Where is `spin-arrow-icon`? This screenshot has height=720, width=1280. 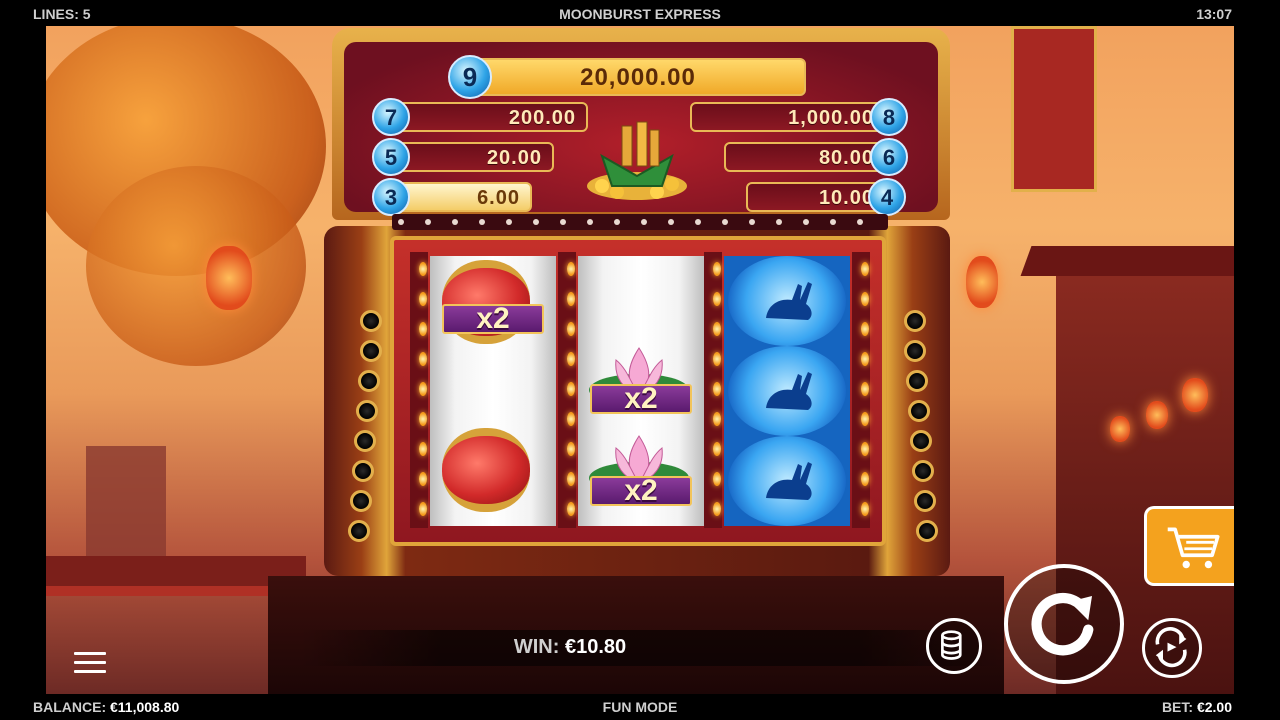 spin-arrow-icon is located at coordinates (1062, 624).